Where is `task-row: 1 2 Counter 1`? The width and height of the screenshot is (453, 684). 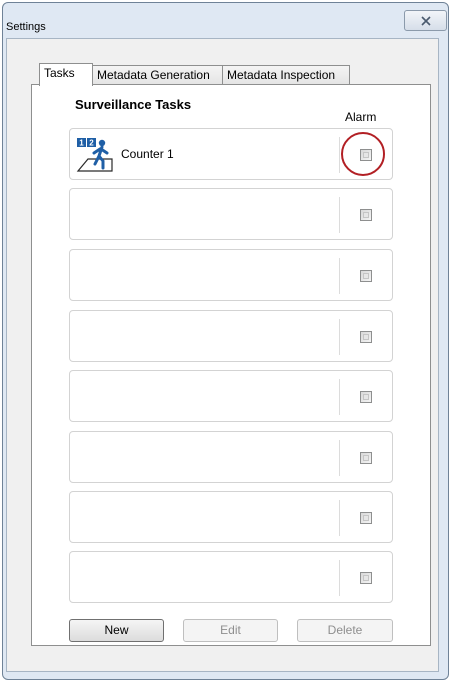 task-row: 1 2 Counter 1 is located at coordinates (231, 154).